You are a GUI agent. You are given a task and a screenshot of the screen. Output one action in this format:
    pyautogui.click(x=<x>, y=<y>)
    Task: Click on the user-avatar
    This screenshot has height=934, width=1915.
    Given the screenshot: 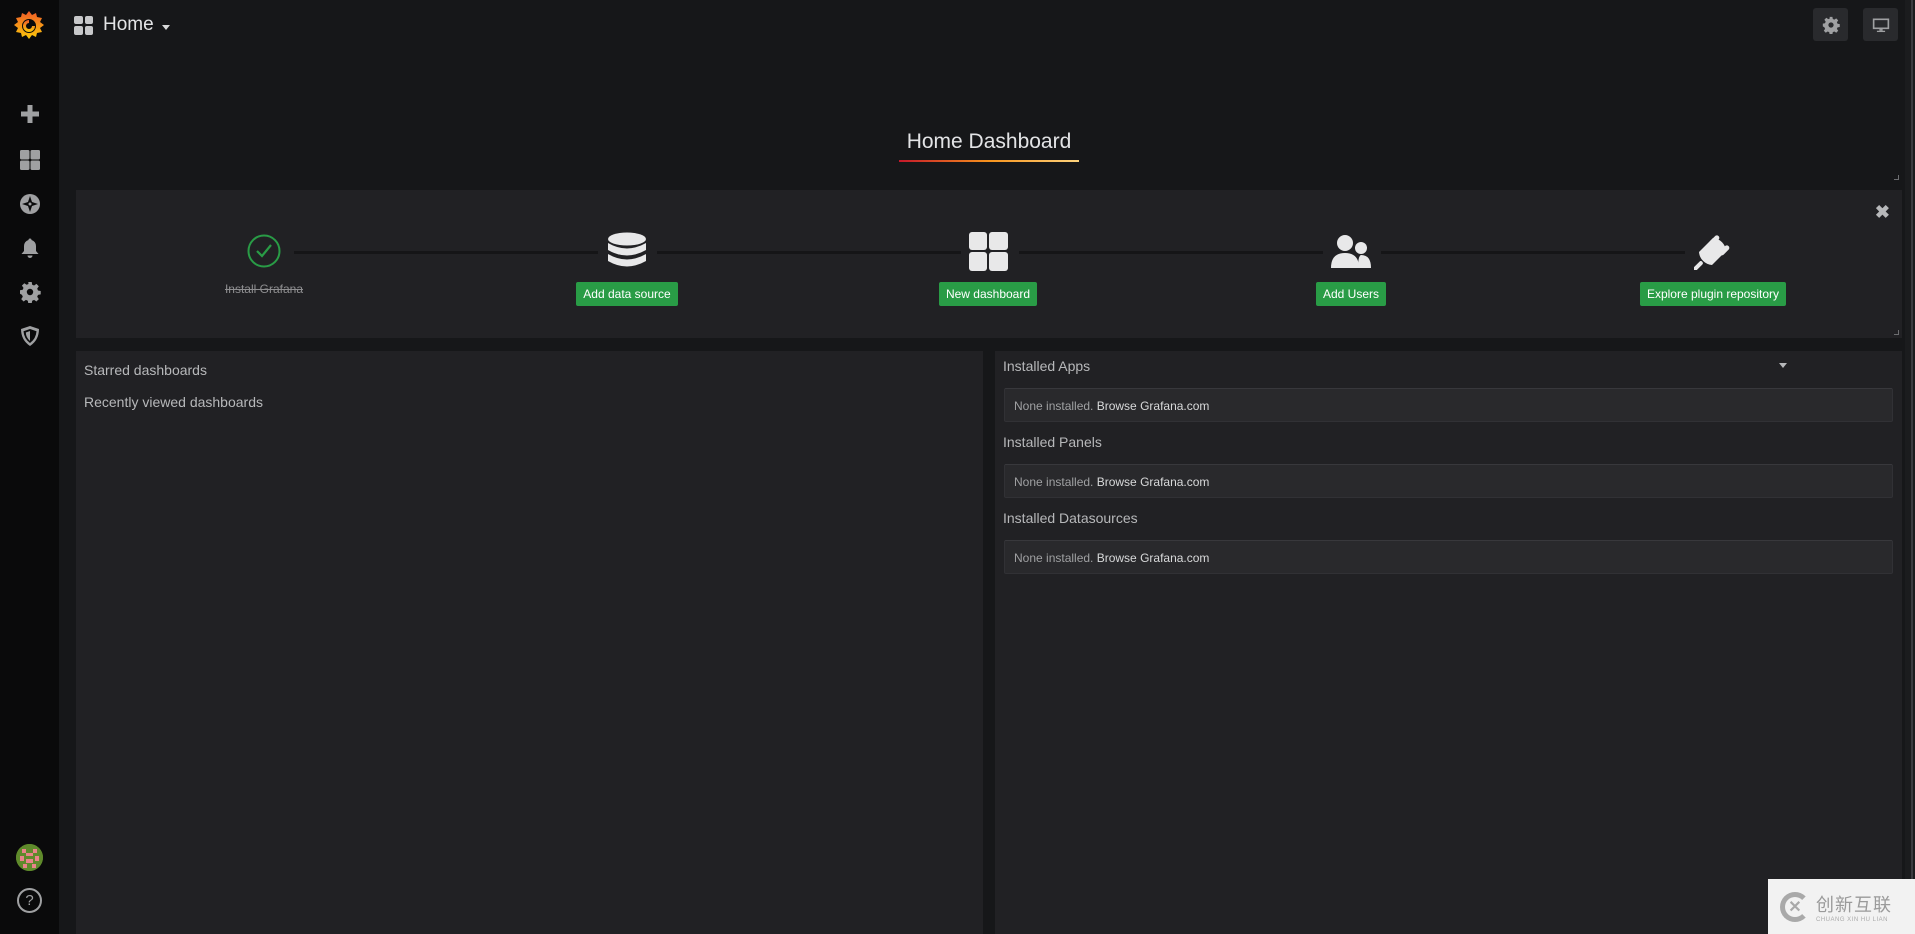 What is the action you would take?
    pyautogui.click(x=29, y=857)
    